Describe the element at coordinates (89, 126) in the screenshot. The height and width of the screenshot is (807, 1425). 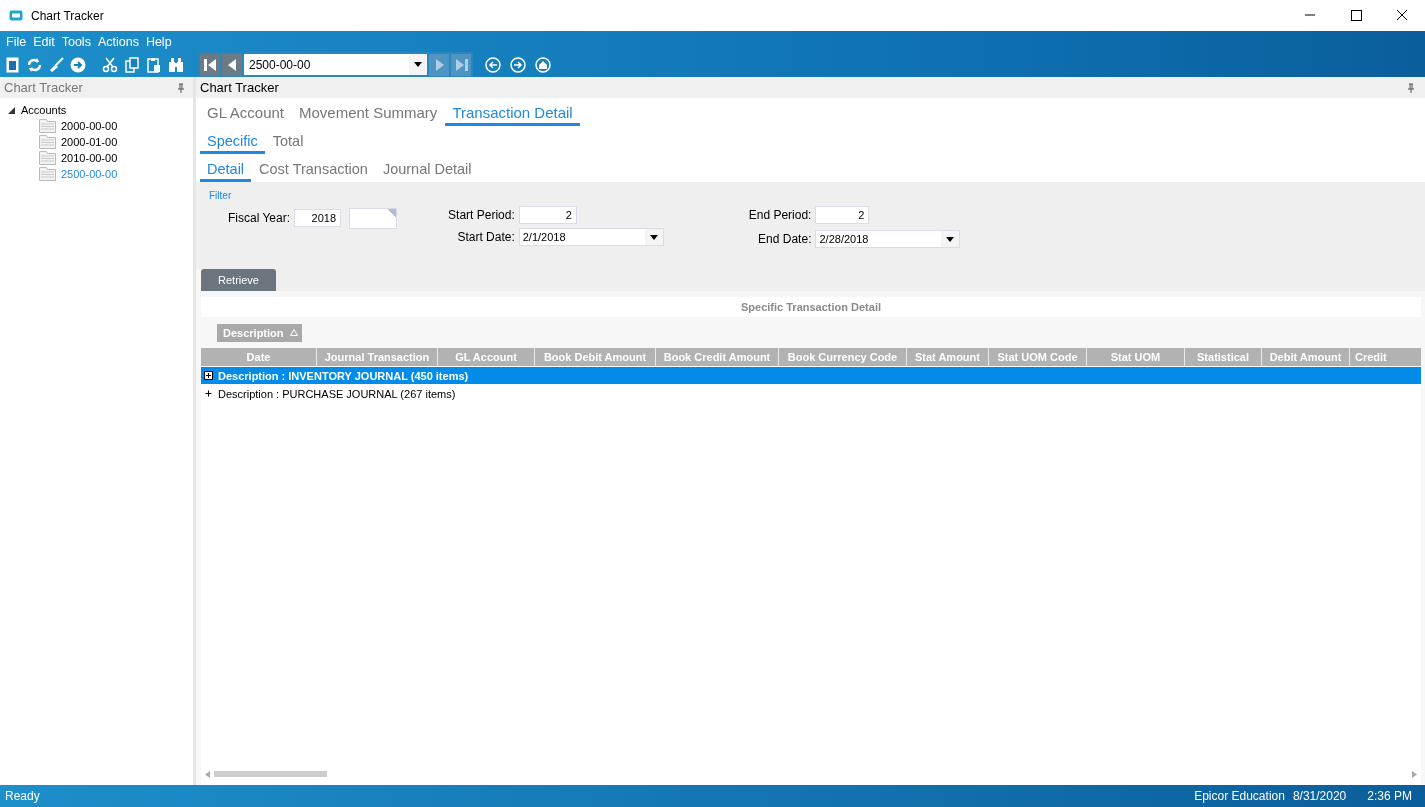
I see `tree-item: 2000-00-00` at that location.